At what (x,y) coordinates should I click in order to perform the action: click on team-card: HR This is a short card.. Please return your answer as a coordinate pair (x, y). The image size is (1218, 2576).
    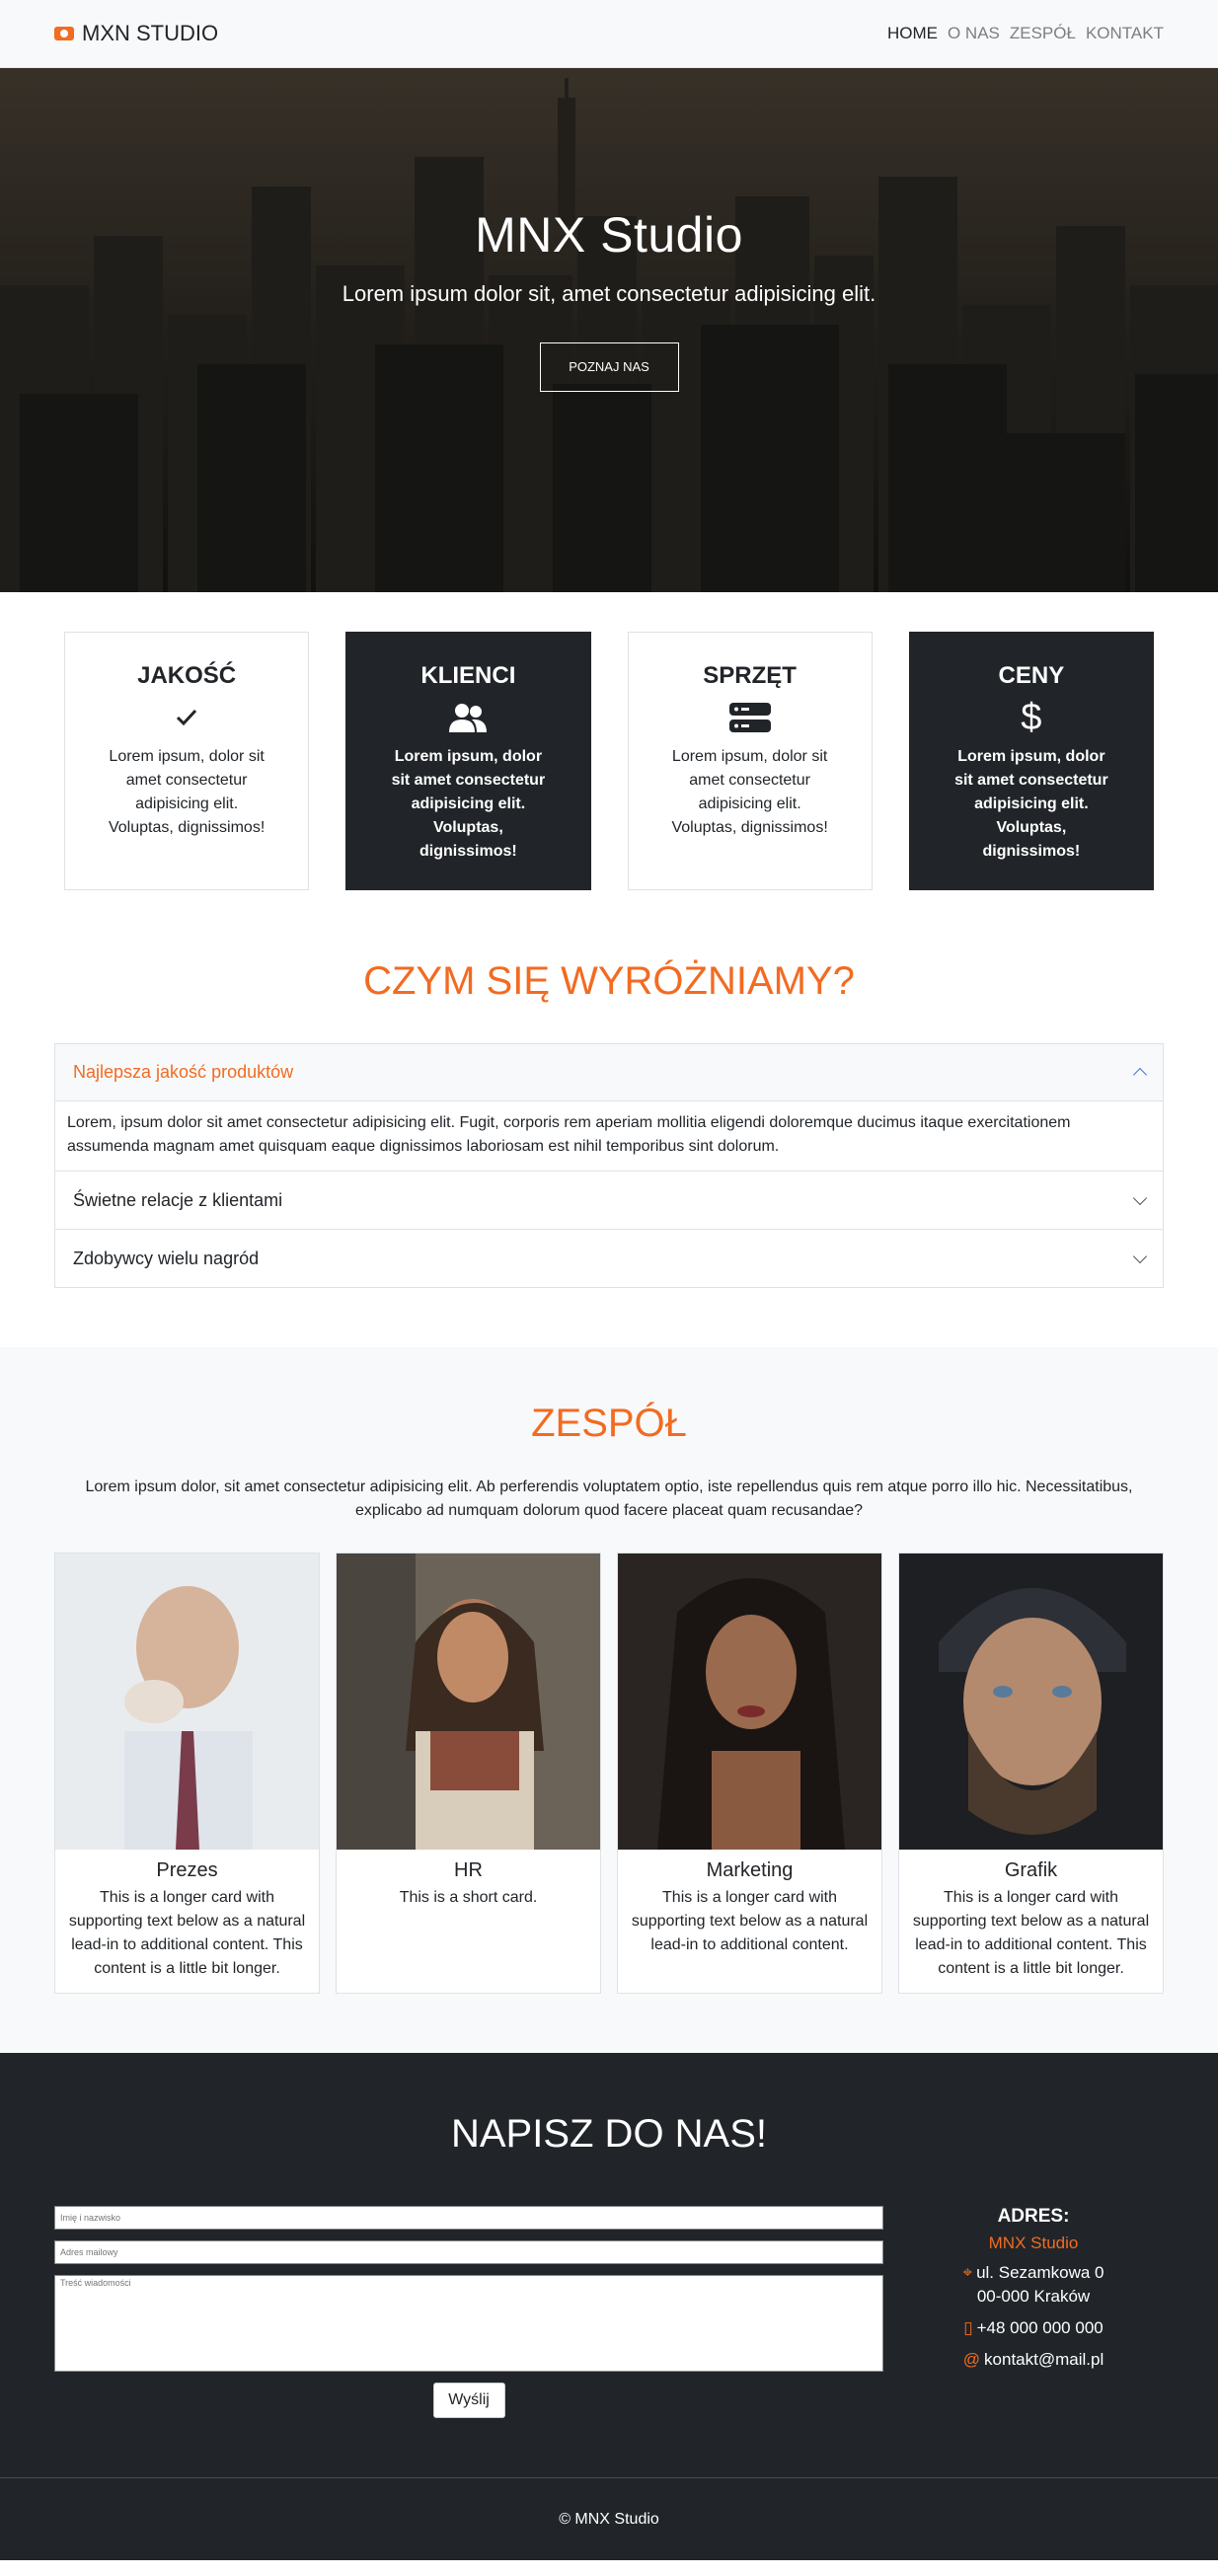
    Looking at the image, I should click on (468, 1773).